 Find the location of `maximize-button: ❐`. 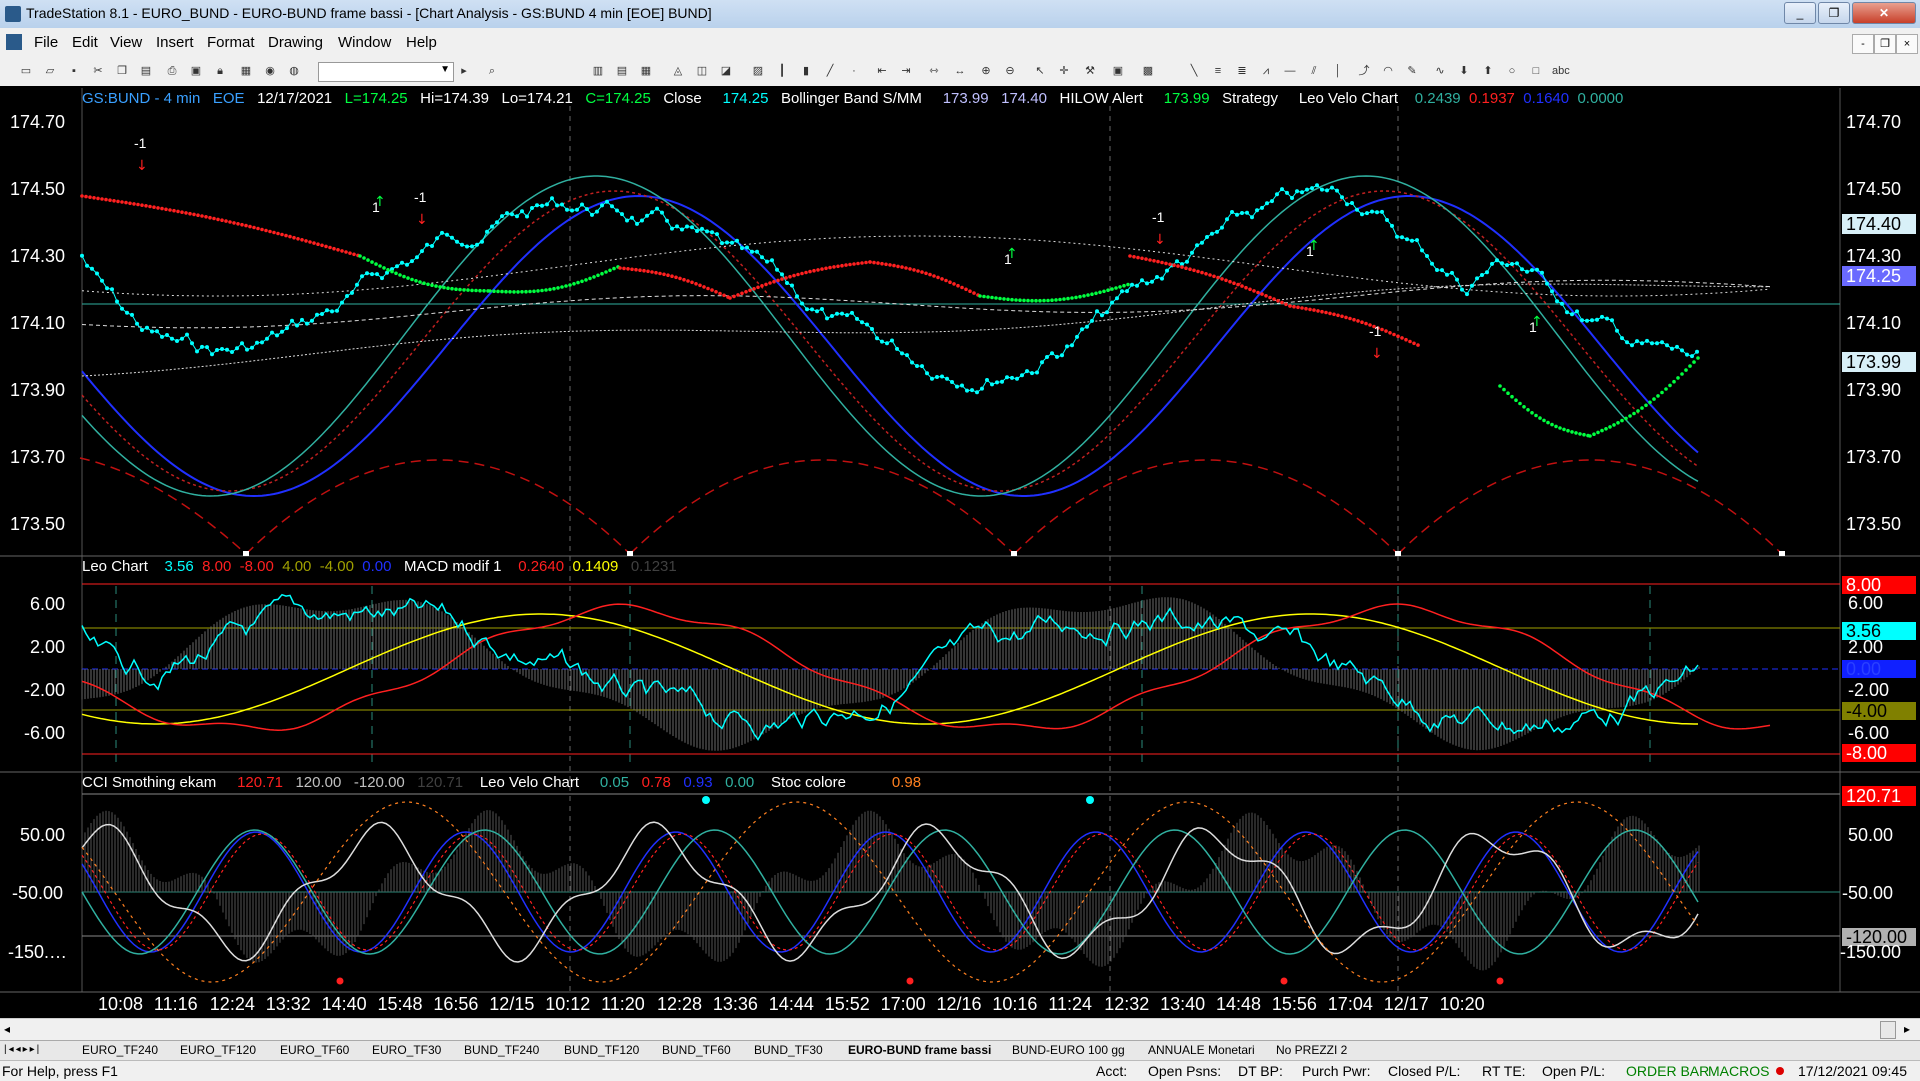

maximize-button: ❐ is located at coordinates (1834, 13).